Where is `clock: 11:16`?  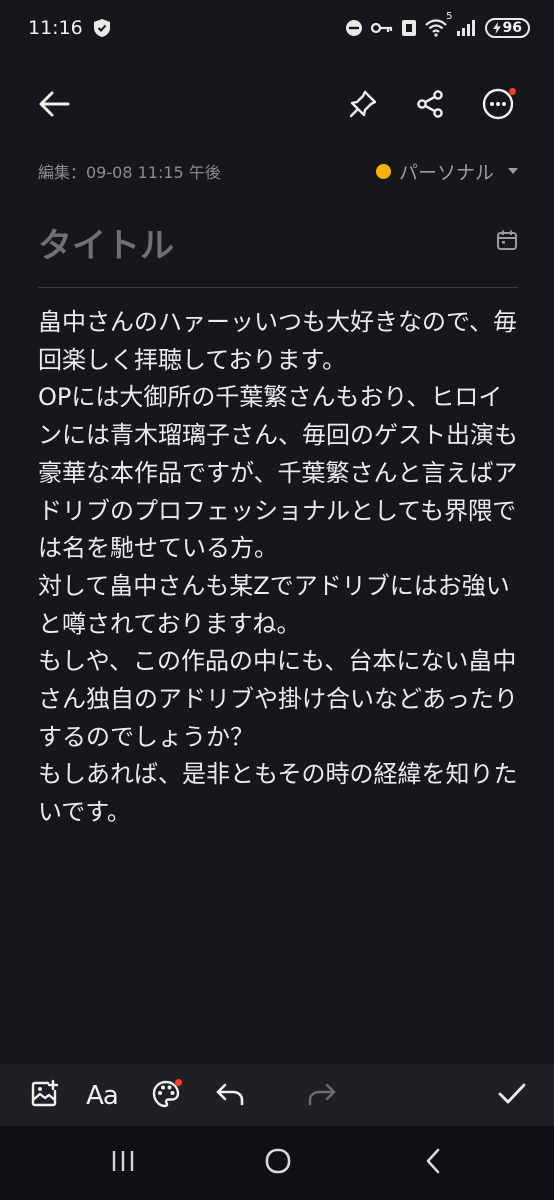 clock: 11:16 is located at coordinates (55, 28).